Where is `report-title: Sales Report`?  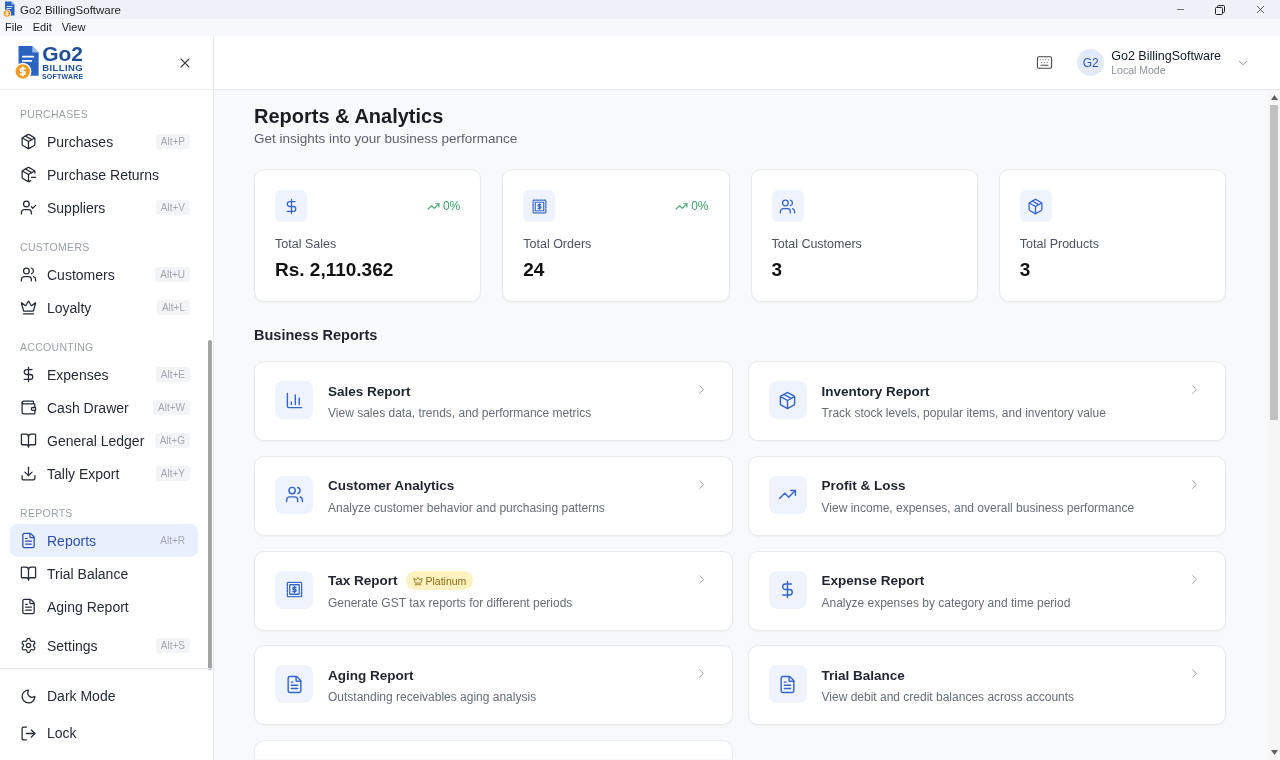 report-title: Sales Report is located at coordinates (369, 391).